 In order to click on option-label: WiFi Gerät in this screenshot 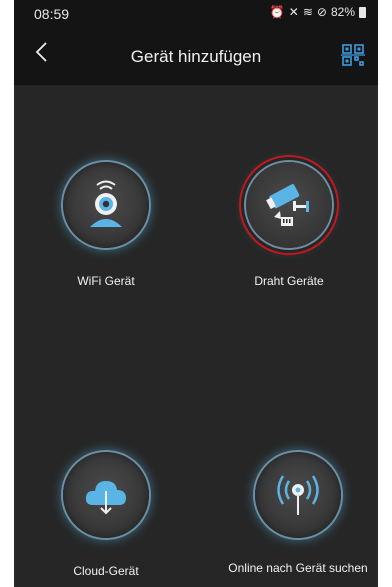, I will do `click(106, 281)`.